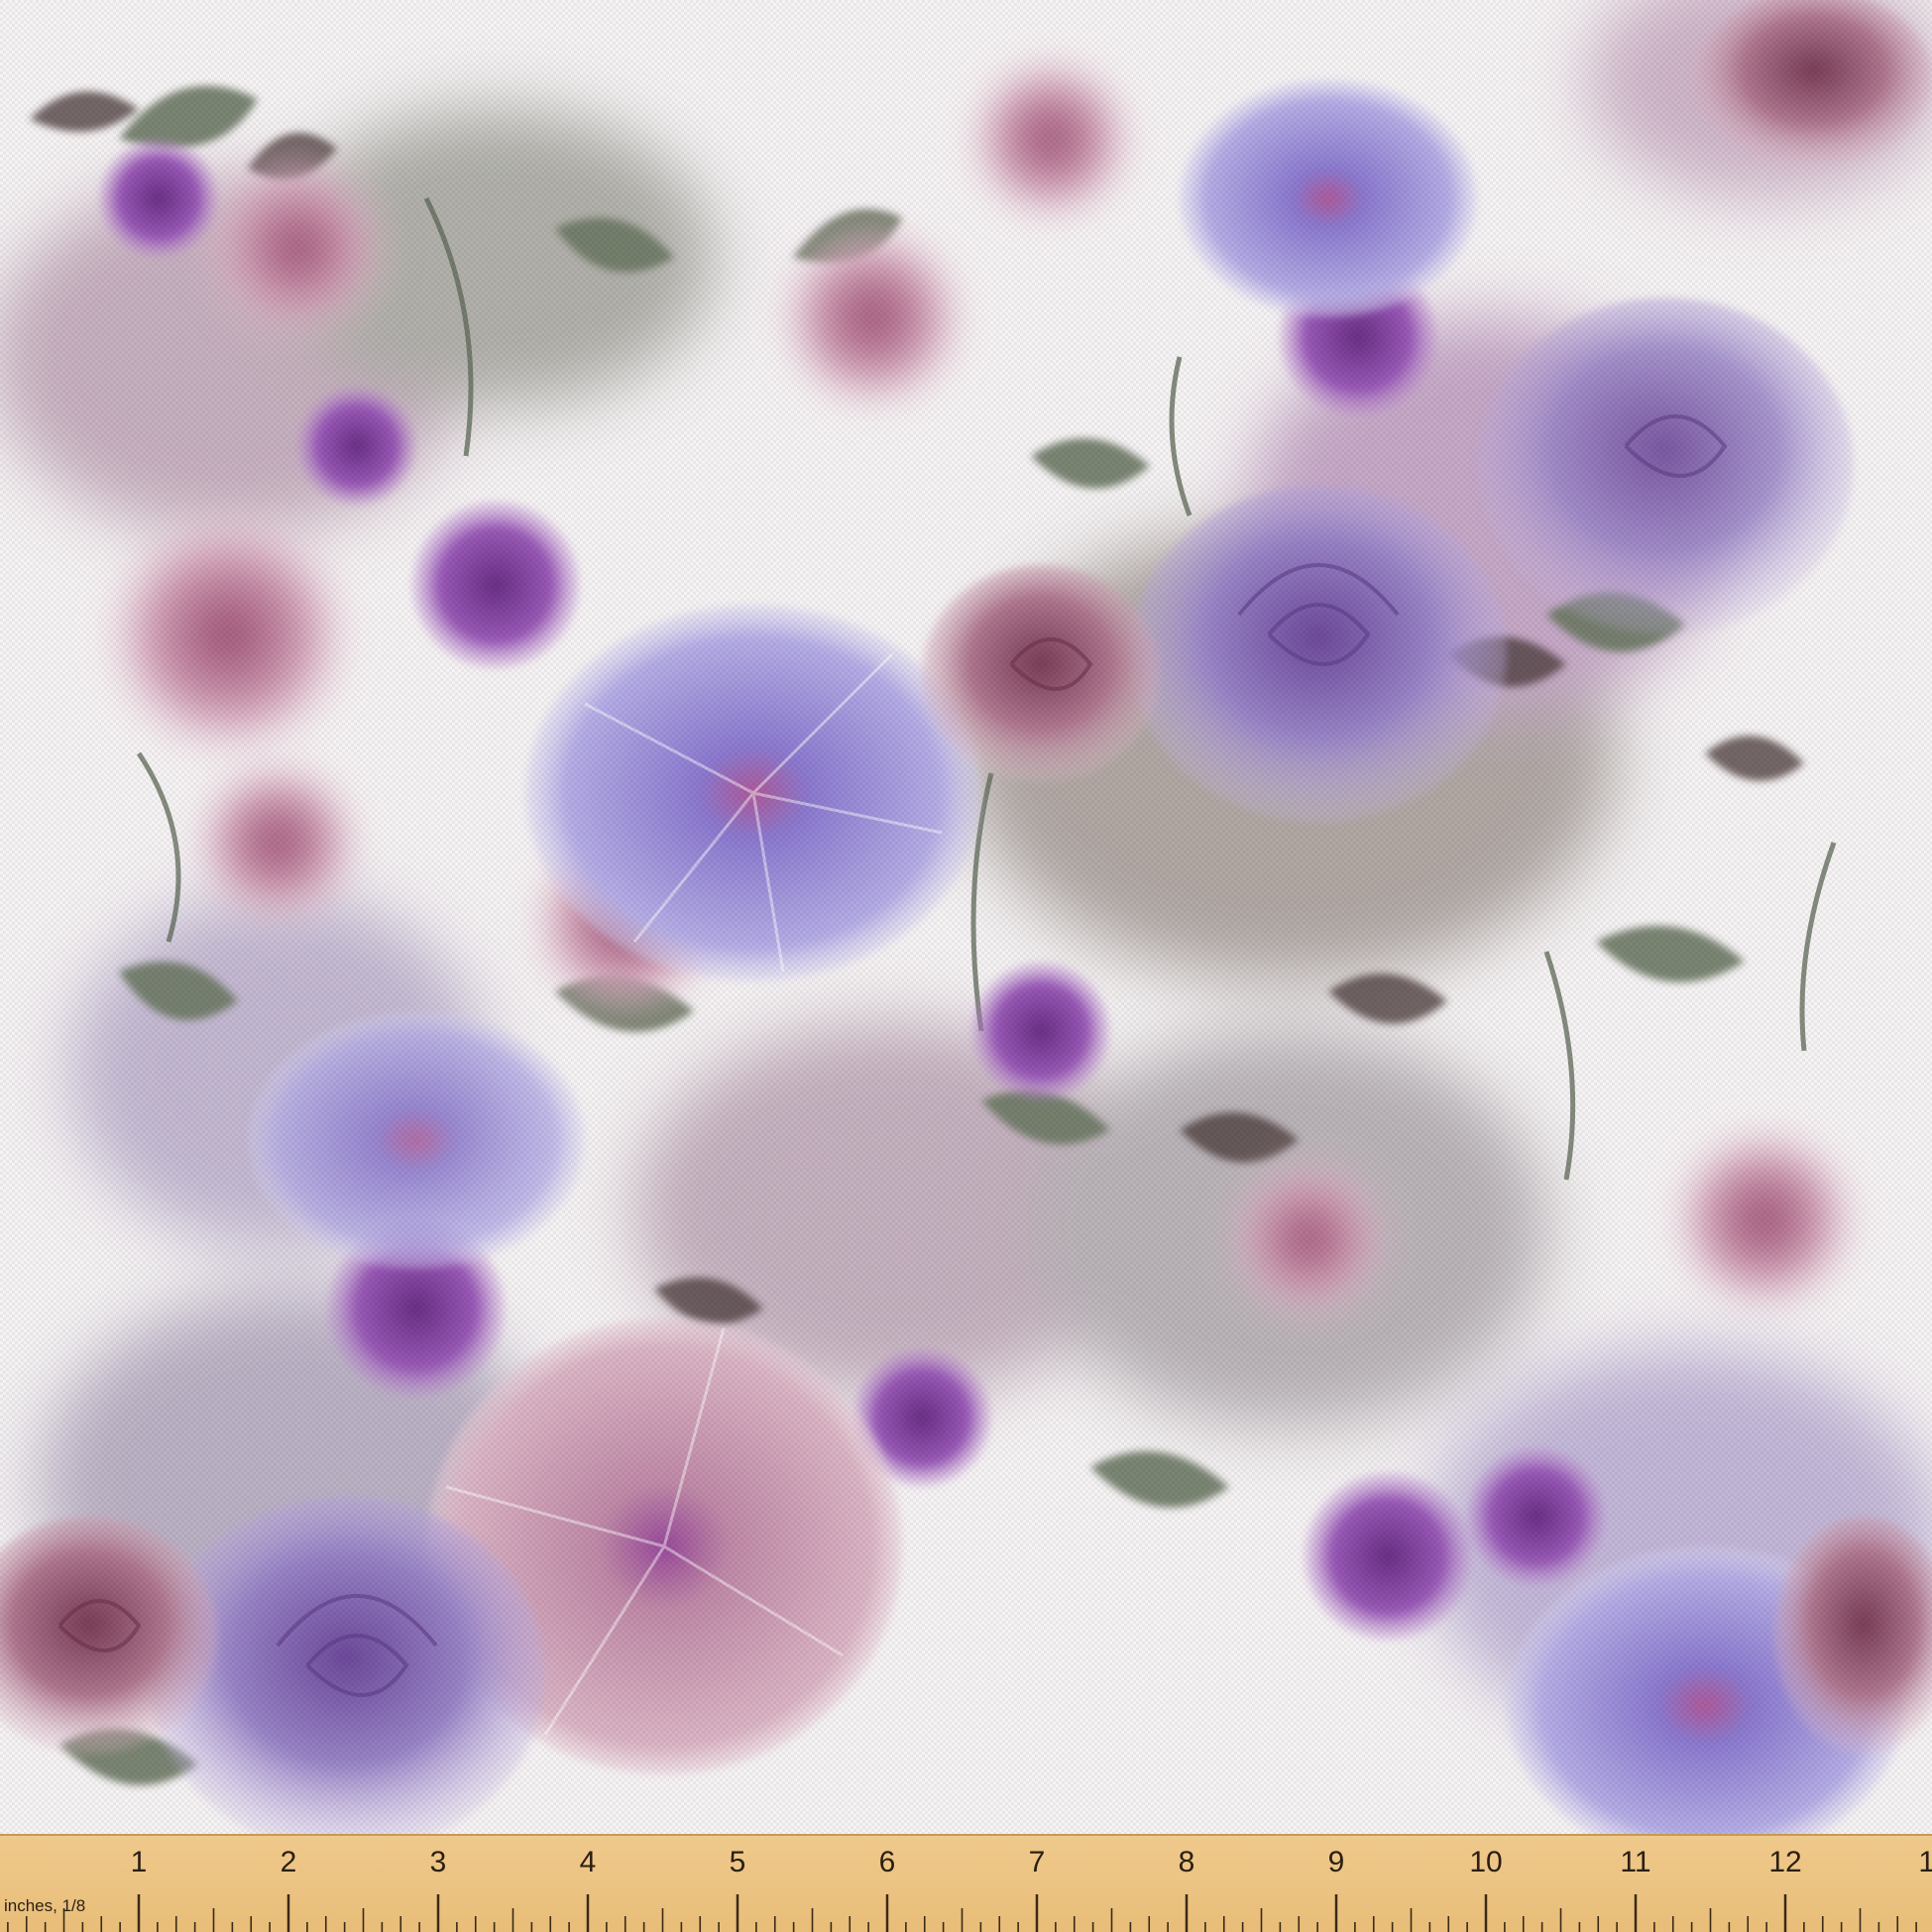 The image size is (1932, 1932). I want to click on ruler-number: 9, so click(1336, 1862).